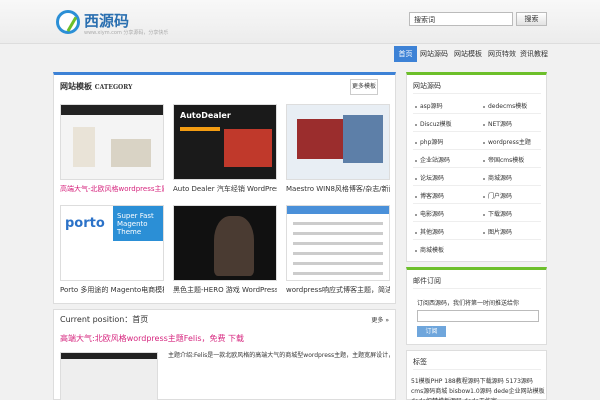 Image resolution: width=600 pixels, height=400 pixels. I want to click on panel-title: 网站模板 CATEGORY, so click(96, 86).